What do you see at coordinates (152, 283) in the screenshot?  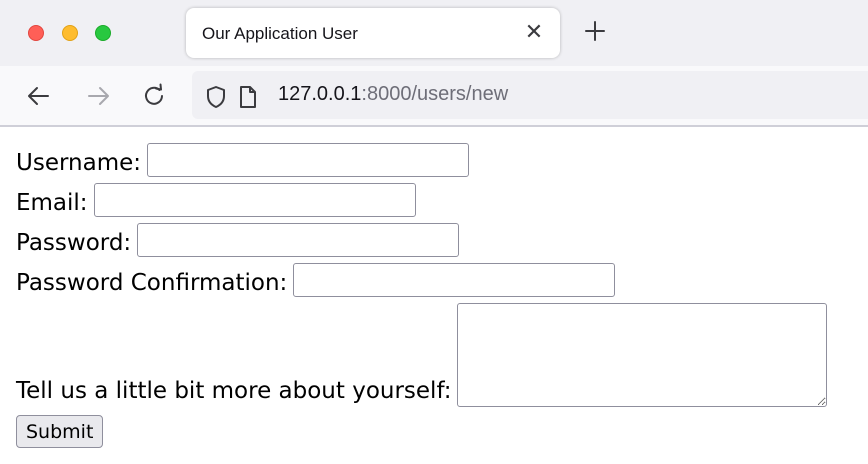 I see `password-confirmation-label: Password Confirmation:` at bounding box center [152, 283].